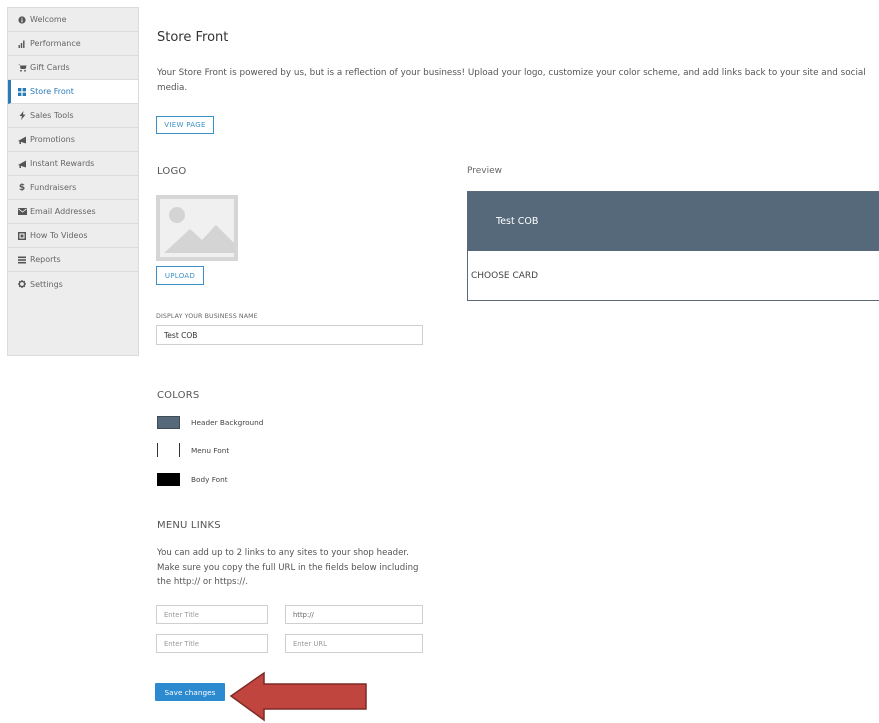  I want to click on menu-font-swatch, so click(168, 450).